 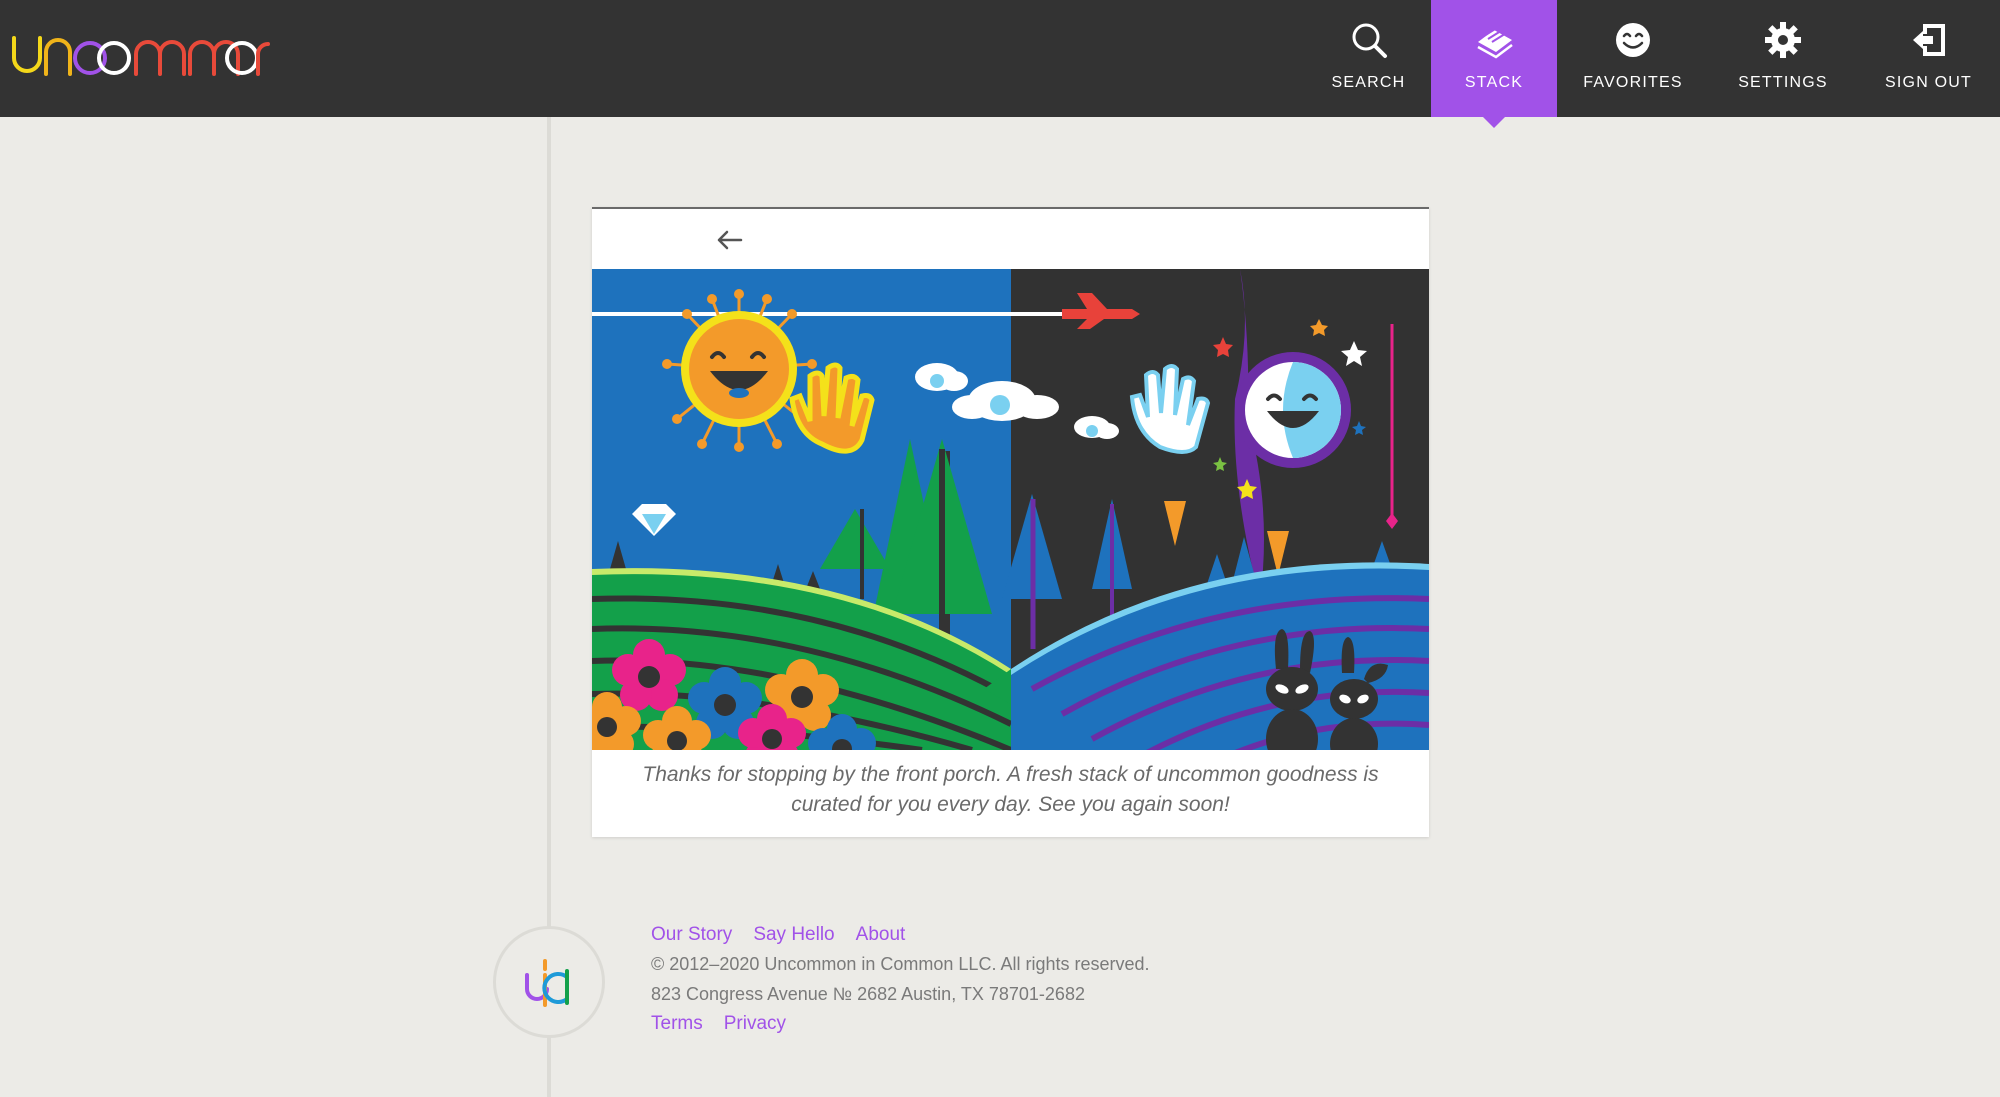 What do you see at coordinates (677, 1024) in the screenshot?
I see `footer-link-terms: Terms` at bounding box center [677, 1024].